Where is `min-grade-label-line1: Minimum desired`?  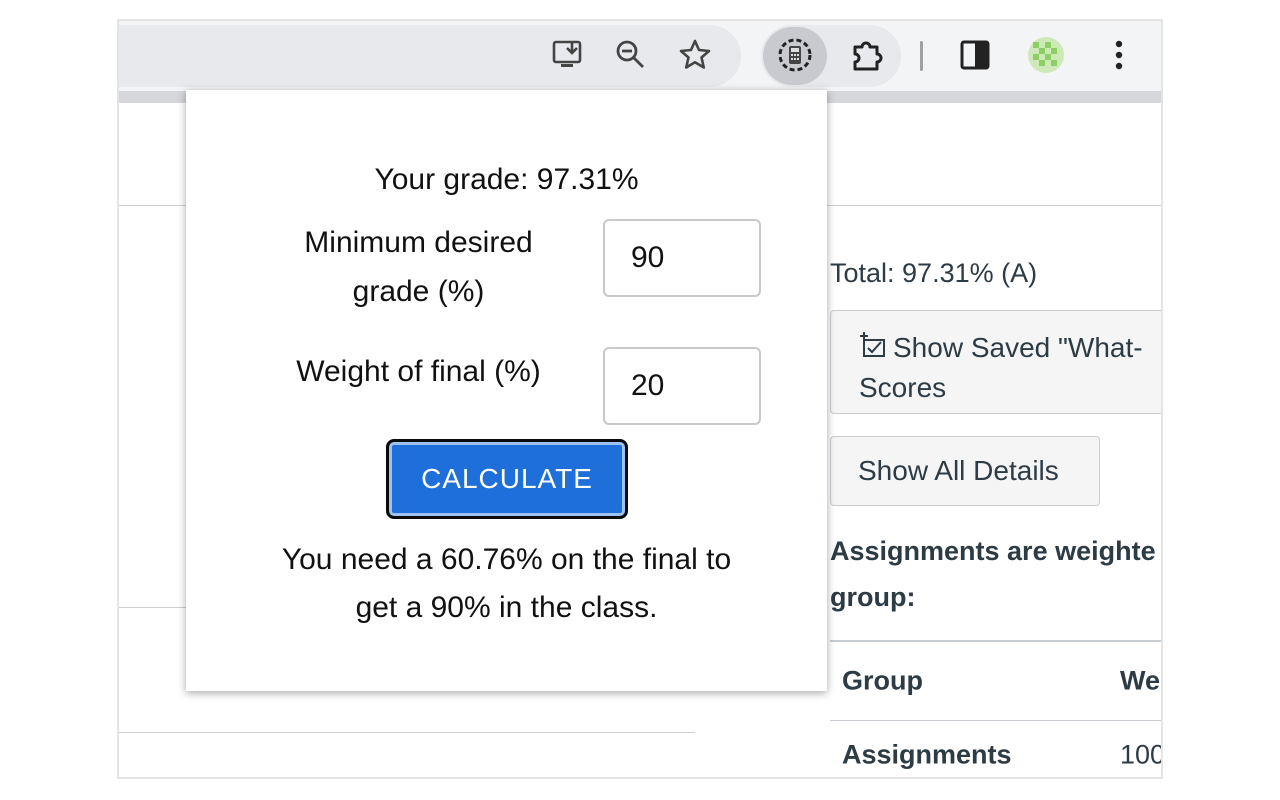
min-grade-label-line1: Minimum desired is located at coordinates (418, 242).